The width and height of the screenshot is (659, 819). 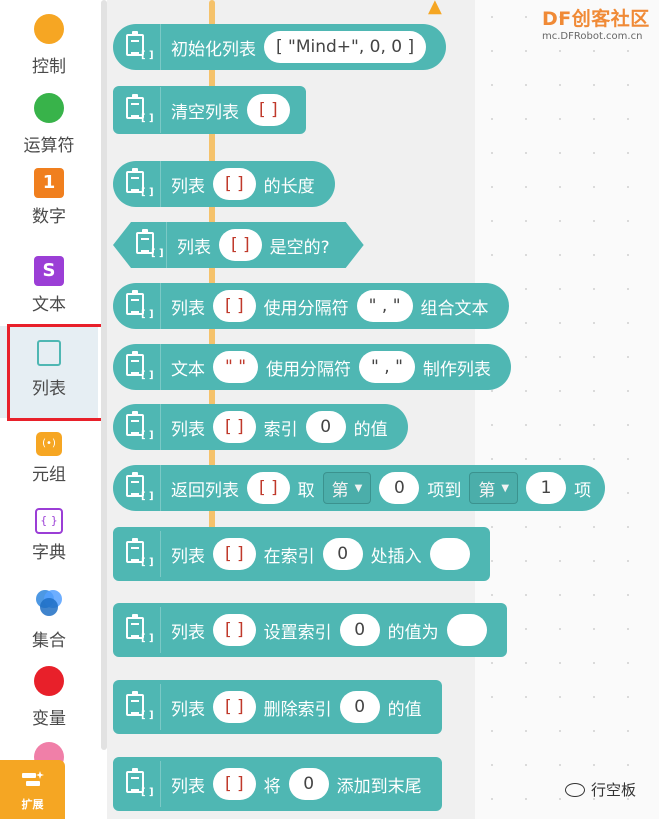 What do you see at coordinates (49, 641) in the screenshot?
I see `category-label: 集合` at bounding box center [49, 641].